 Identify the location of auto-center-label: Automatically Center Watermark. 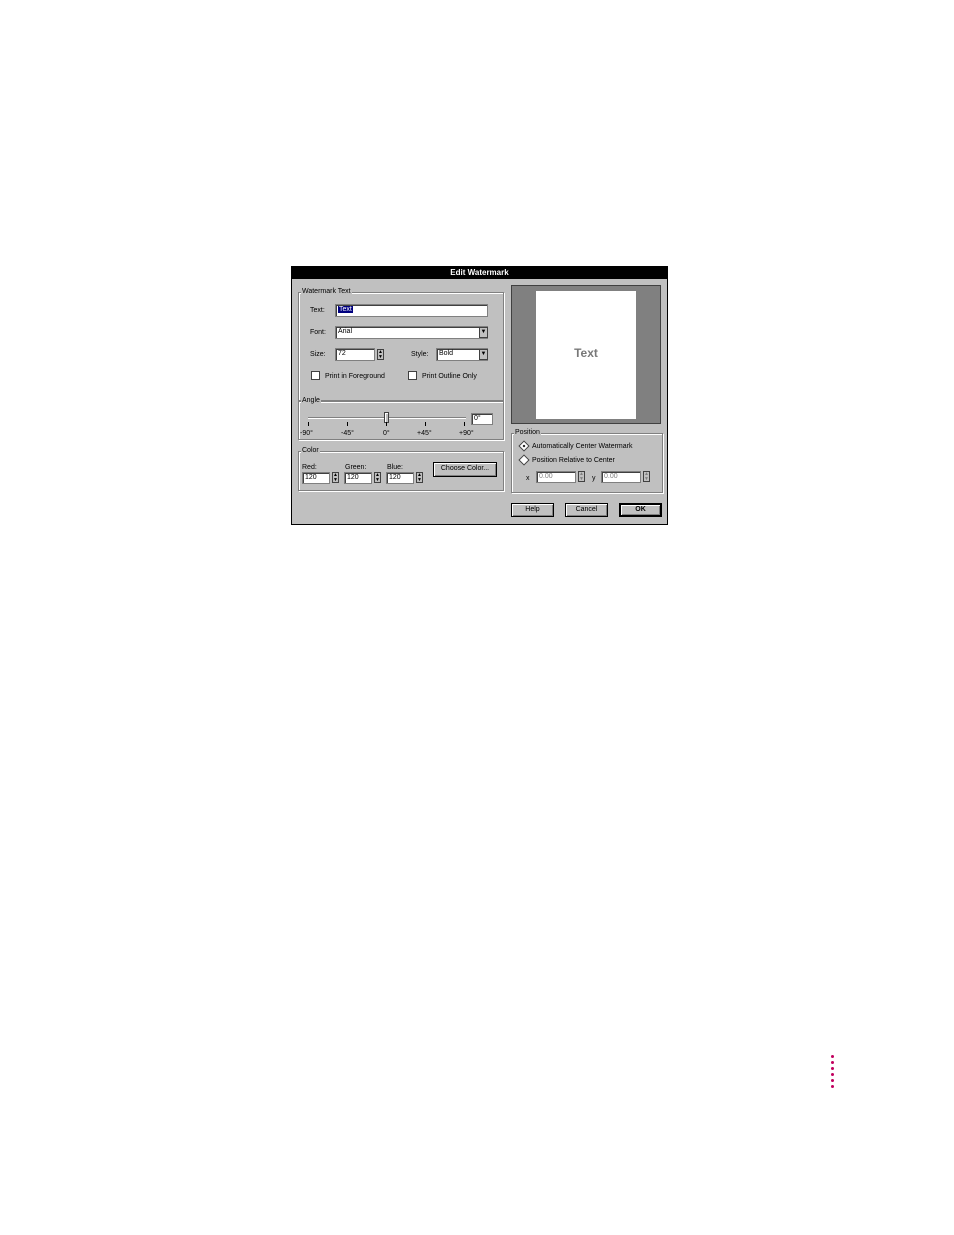
(582, 446).